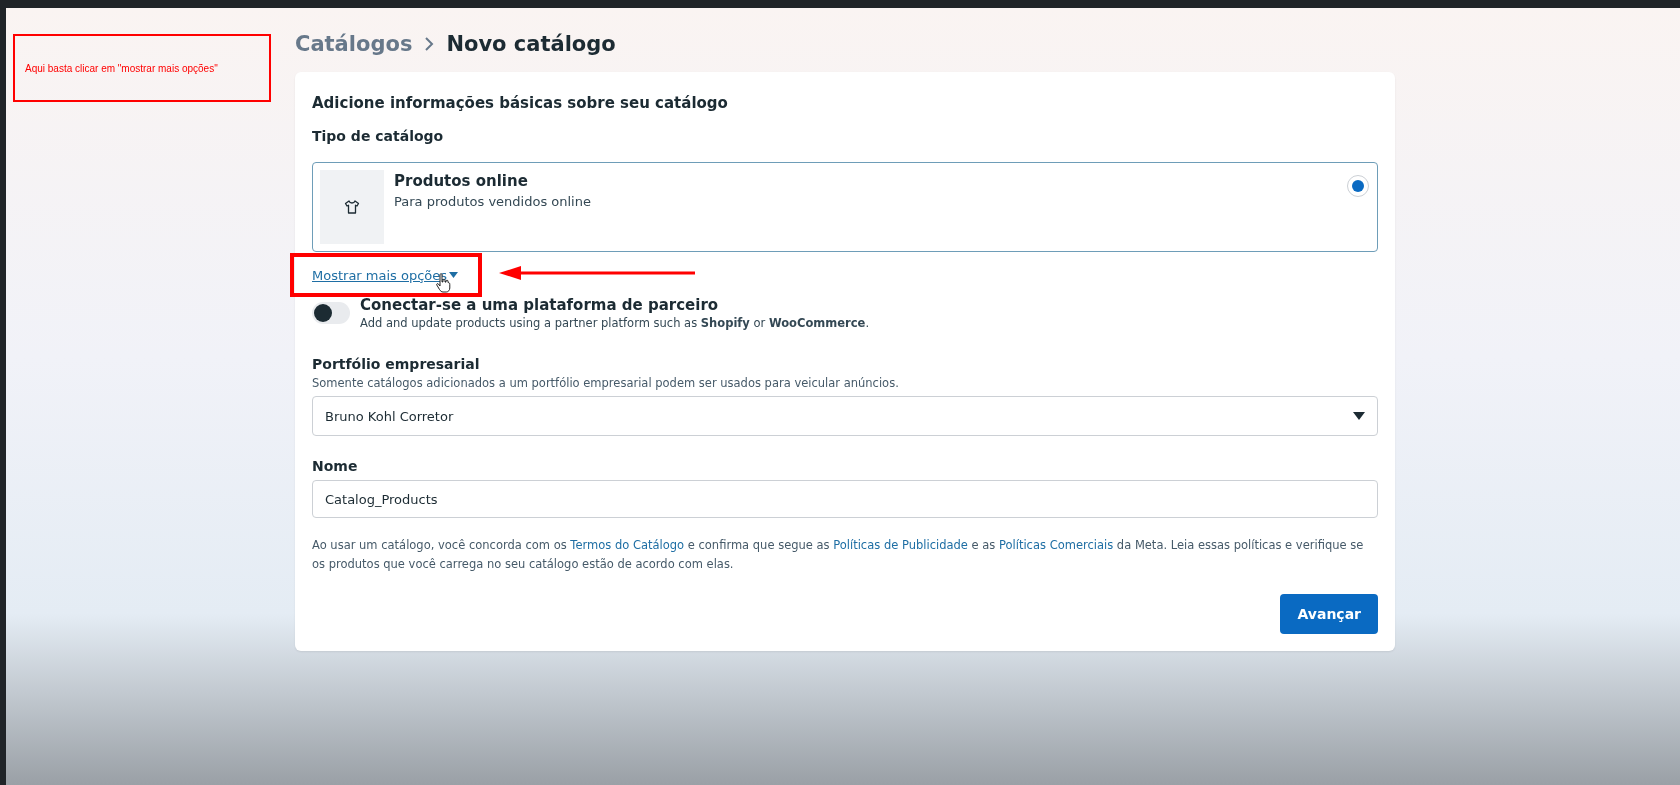 Image resolution: width=1680 pixels, height=785 pixels. I want to click on field-label: Nome, so click(335, 466).